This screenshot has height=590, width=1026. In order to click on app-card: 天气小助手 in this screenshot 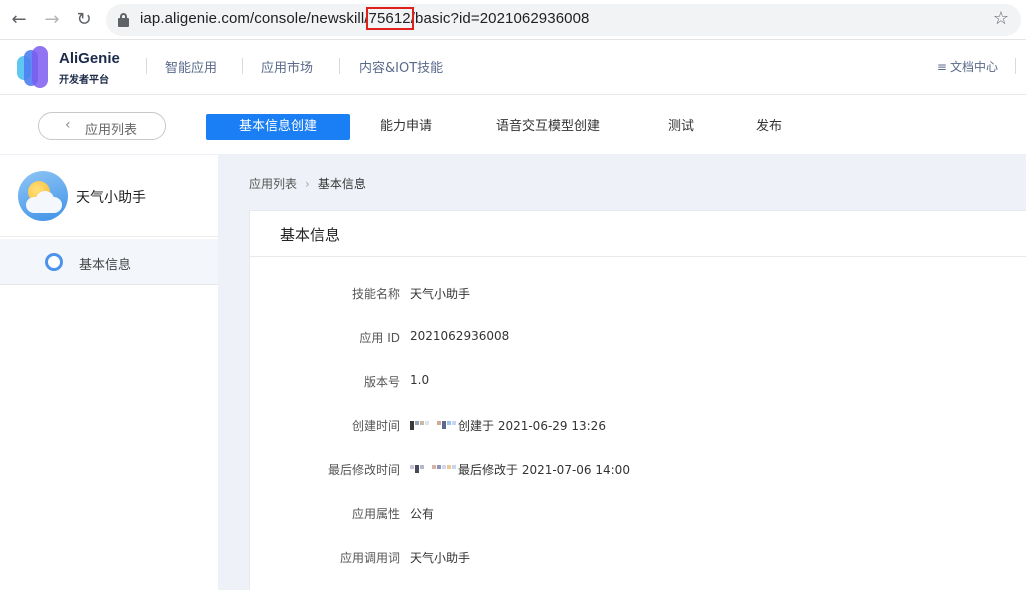, I will do `click(109, 196)`.